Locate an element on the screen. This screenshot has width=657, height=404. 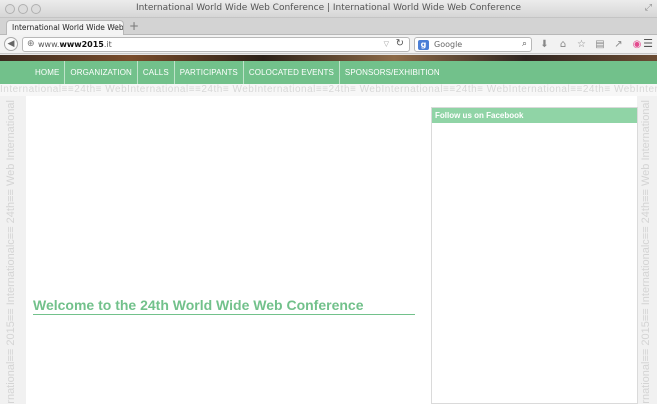
tab-www2015: International World Wide Web ... ✕ is located at coordinates (65, 28).